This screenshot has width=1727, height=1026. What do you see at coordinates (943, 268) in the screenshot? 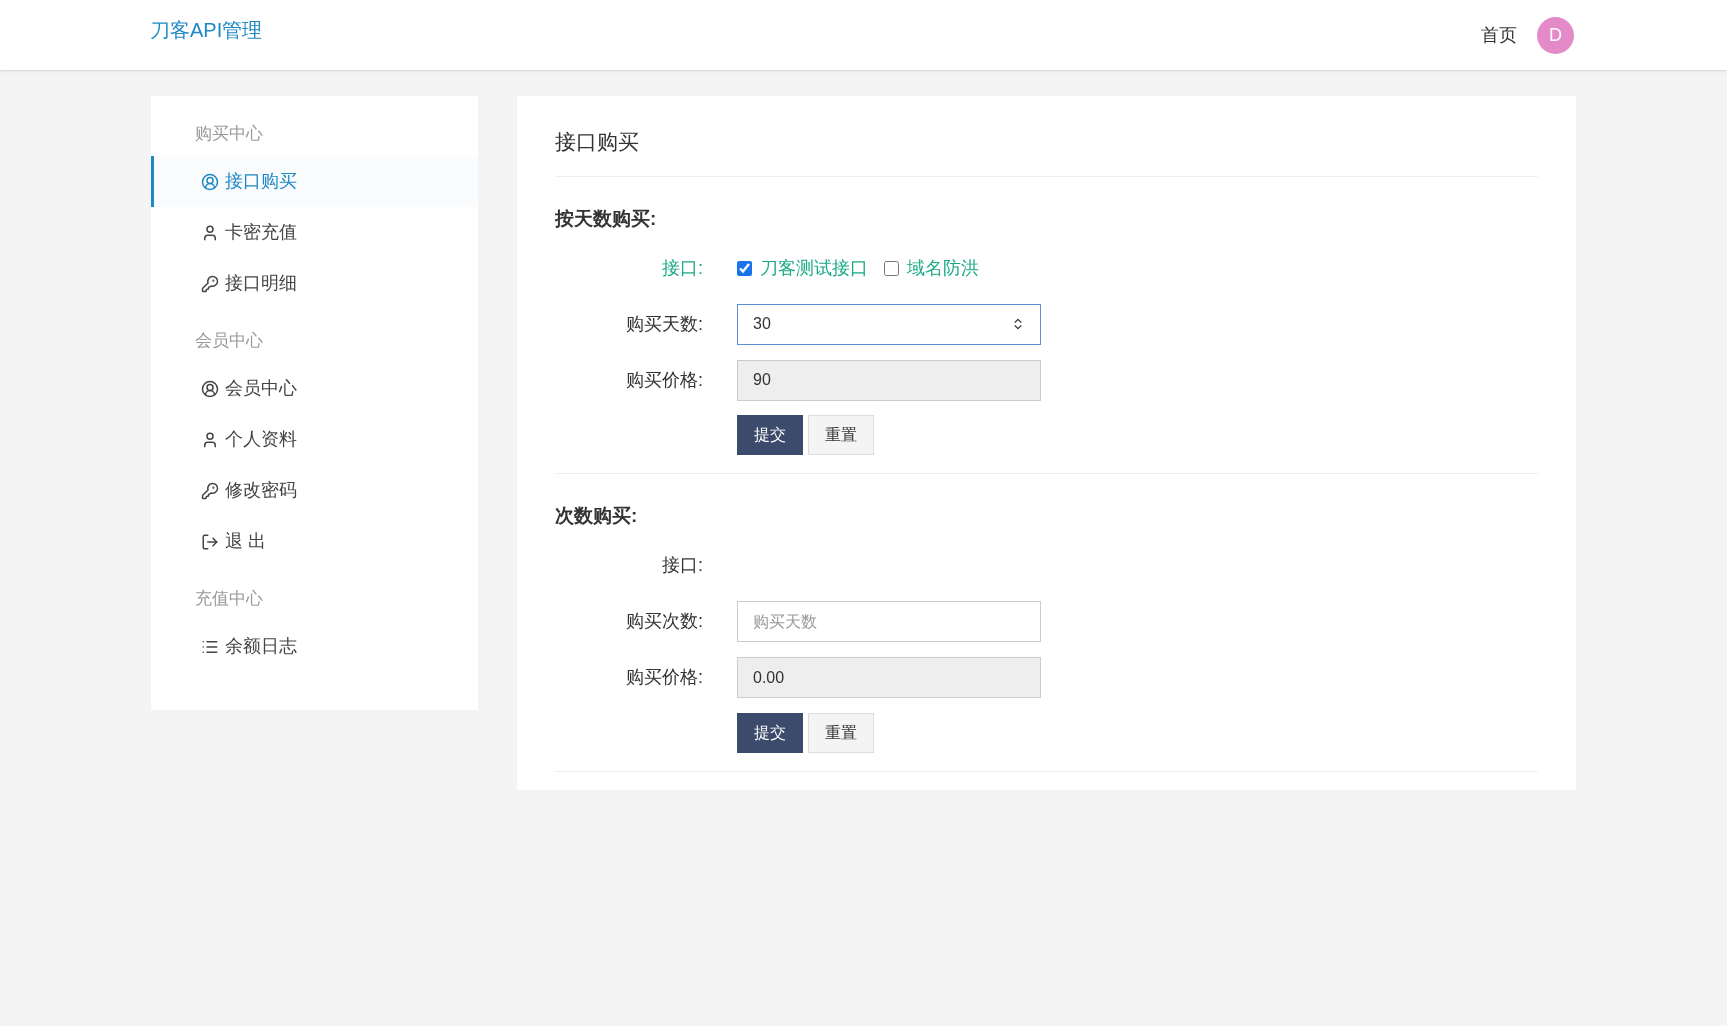
I see `checkbox-label: 域名防洪` at bounding box center [943, 268].